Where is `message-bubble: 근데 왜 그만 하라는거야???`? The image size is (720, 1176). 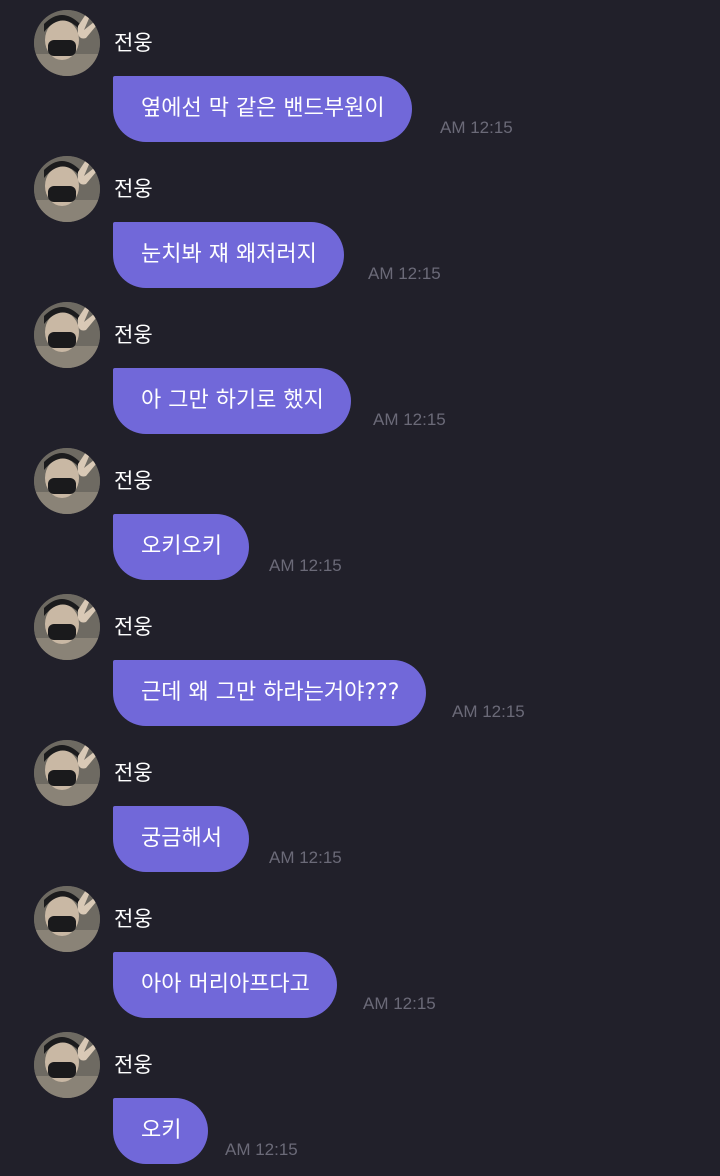 message-bubble: 근데 왜 그만 하라는거야??? is located at coordinates (270, 693).